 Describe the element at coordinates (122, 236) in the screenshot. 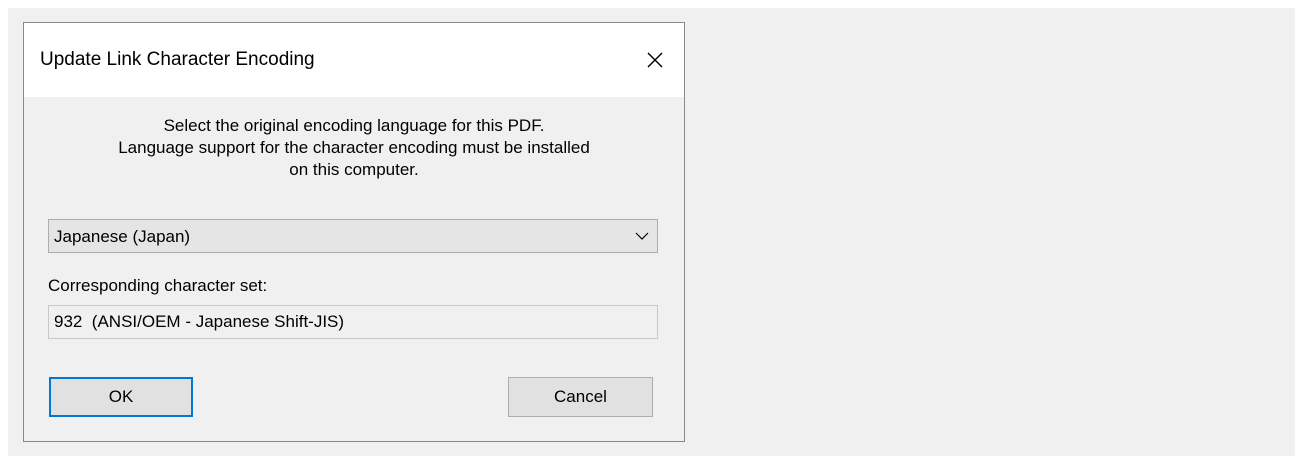

I see `language-select-value: Japanese (Japan)` at that location.